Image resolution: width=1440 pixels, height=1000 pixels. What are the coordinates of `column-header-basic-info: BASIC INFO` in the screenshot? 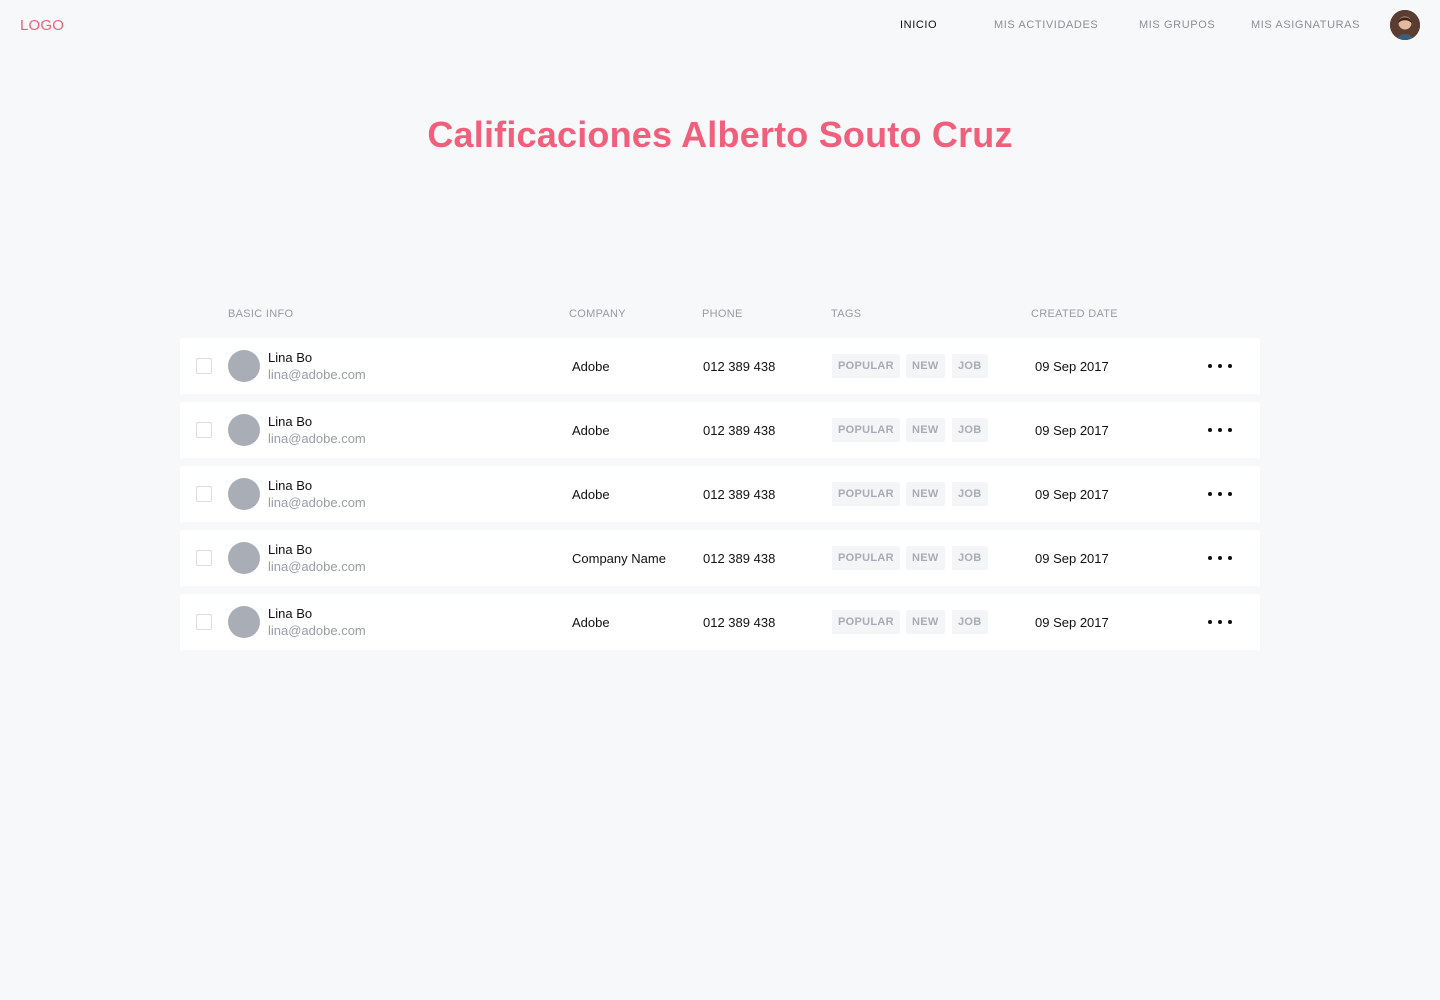 It's located at (261, 314).